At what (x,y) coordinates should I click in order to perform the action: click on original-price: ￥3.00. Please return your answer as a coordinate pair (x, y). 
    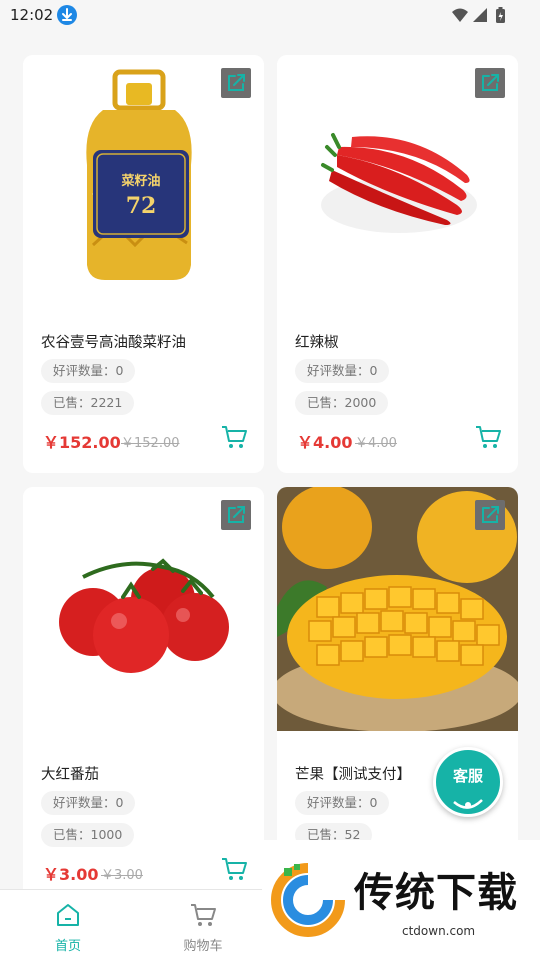
    Looking at the image, I should click on (122, 875).